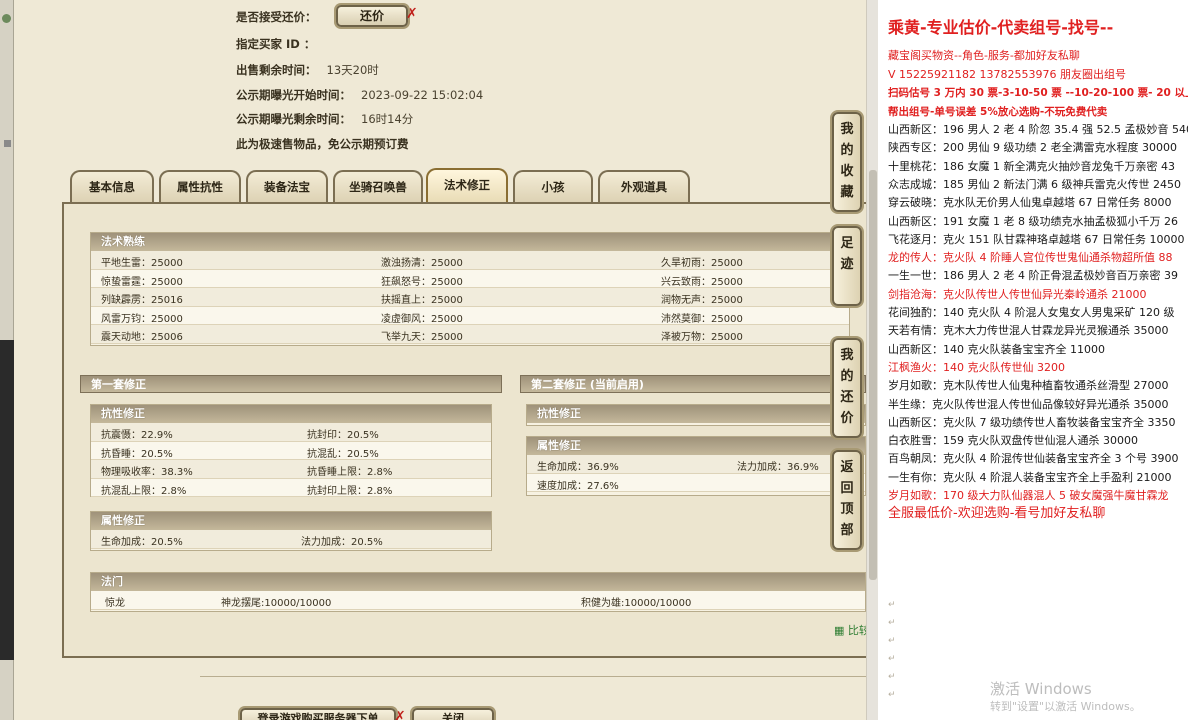 The image size is (1188, 720). What do you see at coordinates (276, 603) in the screenshot?
I see `magic-gate-skill-1: 神龙摆尾:10000/10000` at bounding box center [276, 603].